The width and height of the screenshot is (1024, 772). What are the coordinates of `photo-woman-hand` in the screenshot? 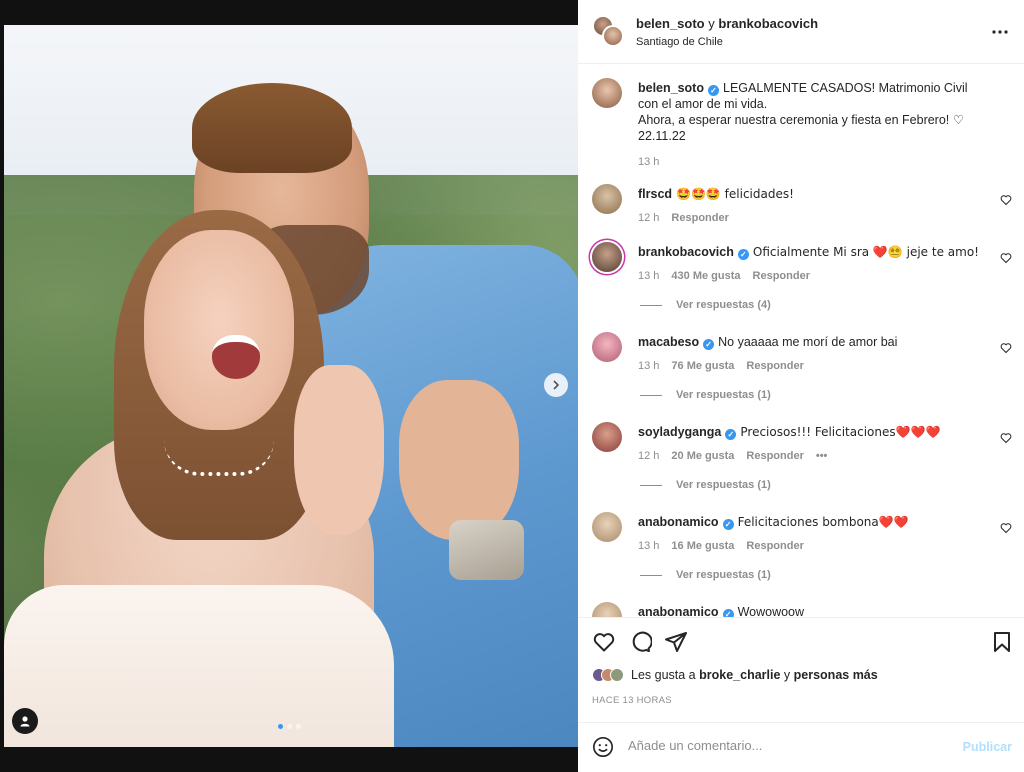 It's located at (339, 450).